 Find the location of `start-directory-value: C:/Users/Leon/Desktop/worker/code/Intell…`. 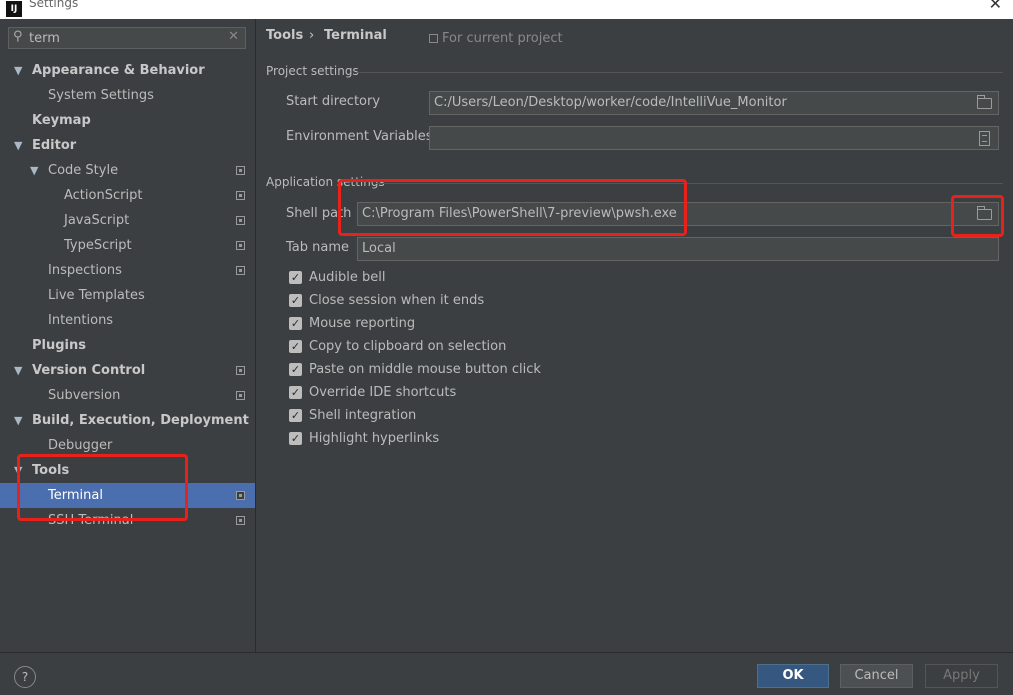

start-directory-value: C:/Users/Leon/Desktop/worker/code/Intell… is located at coordinates (610, 102).